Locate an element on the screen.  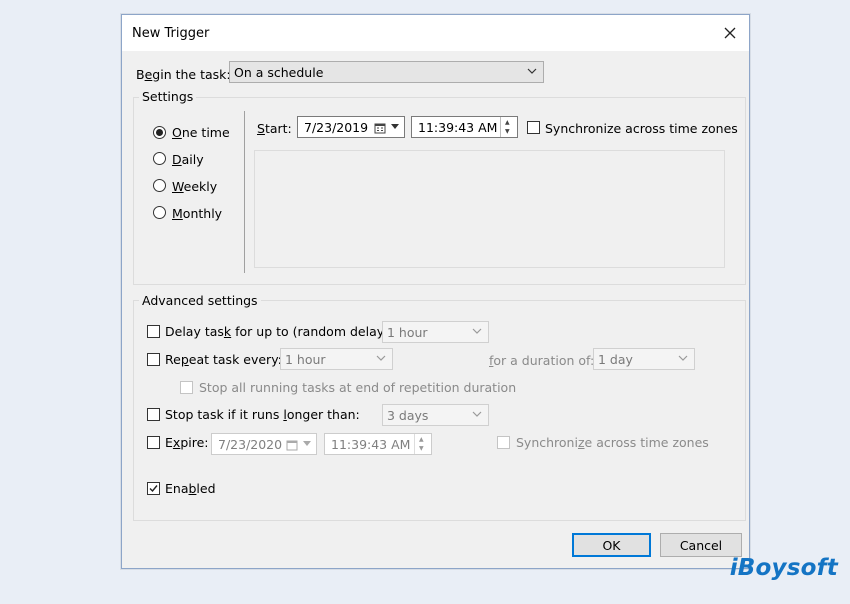
expire-sync-checkbox is located at coordinates (503, 442).